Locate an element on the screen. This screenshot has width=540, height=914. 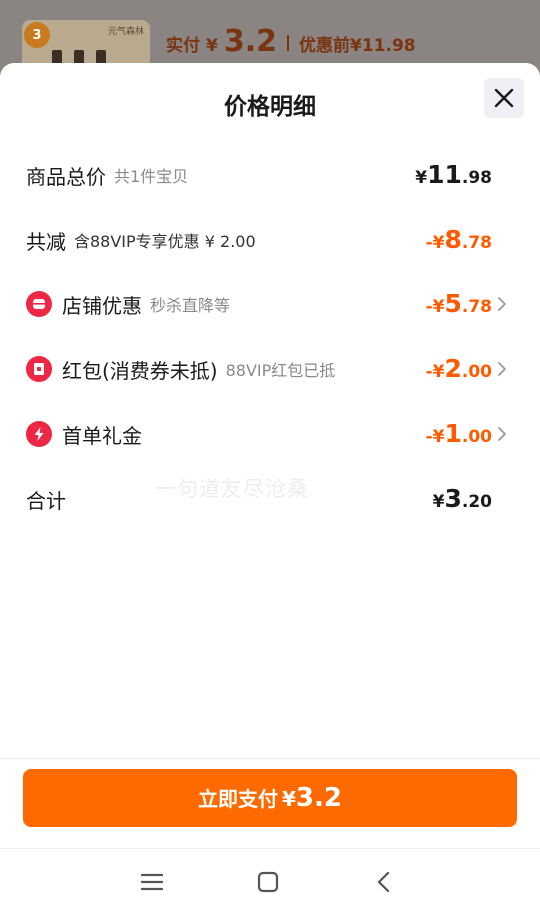
system-nav-bar is located at coordinates (270, 881).